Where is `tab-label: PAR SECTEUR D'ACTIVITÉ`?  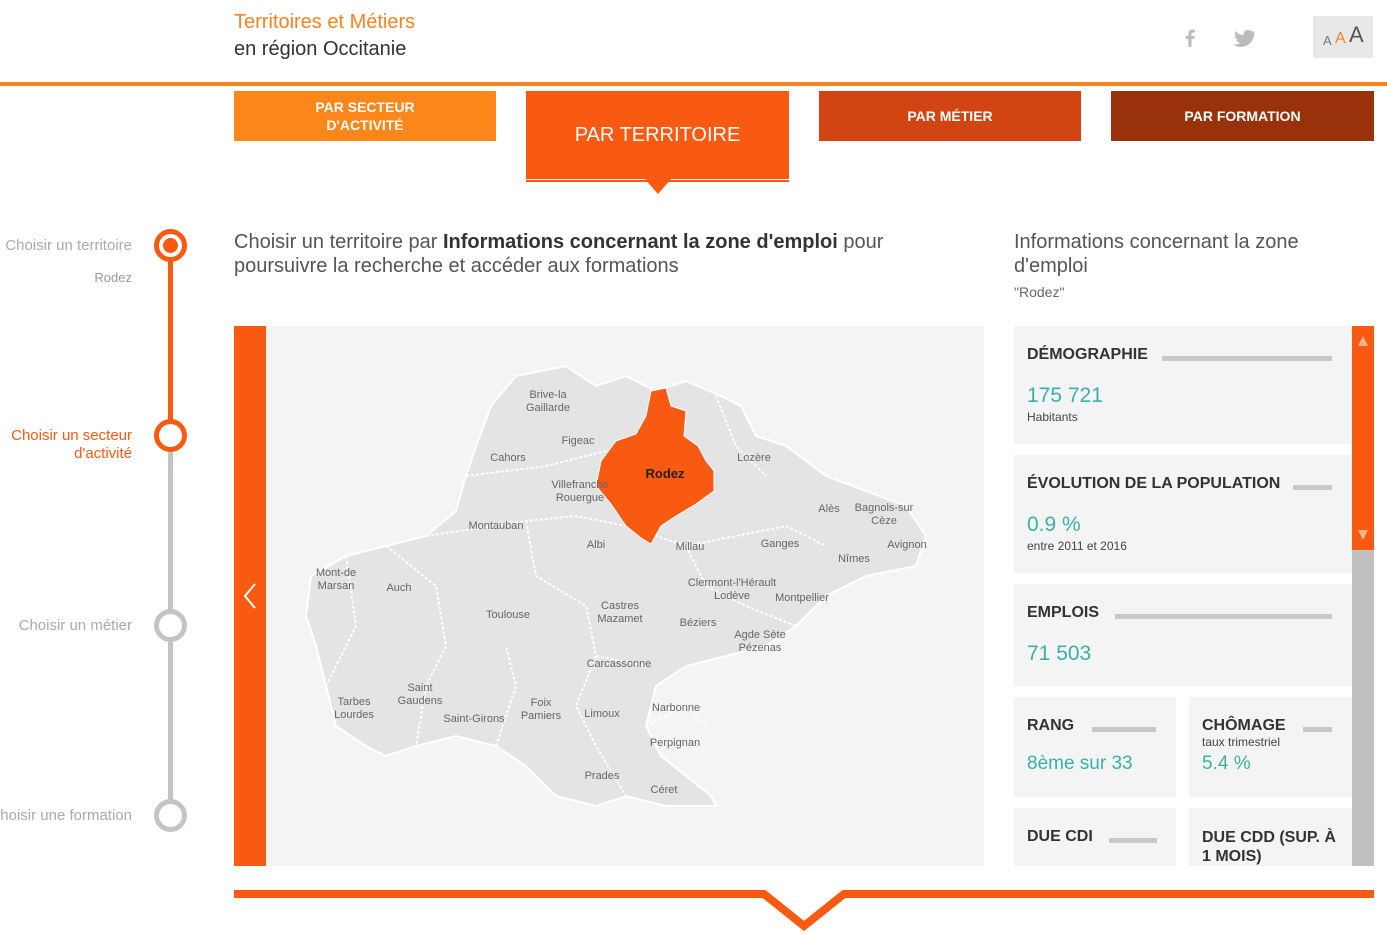
tab-label: PAR SECTEUR D'ACTIVITÉ is located at coordinates (365, 116).